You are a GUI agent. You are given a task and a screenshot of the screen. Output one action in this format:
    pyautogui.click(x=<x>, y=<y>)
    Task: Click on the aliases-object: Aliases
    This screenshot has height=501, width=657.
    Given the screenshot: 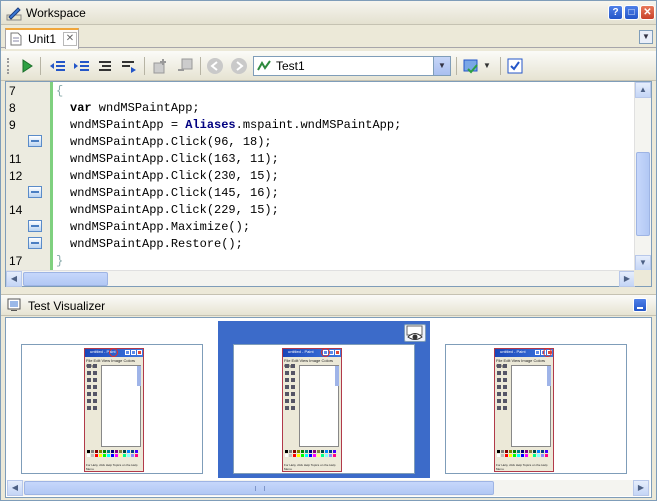 What is the action you would take?
    pyautogui.click(x=210, y=125)
    